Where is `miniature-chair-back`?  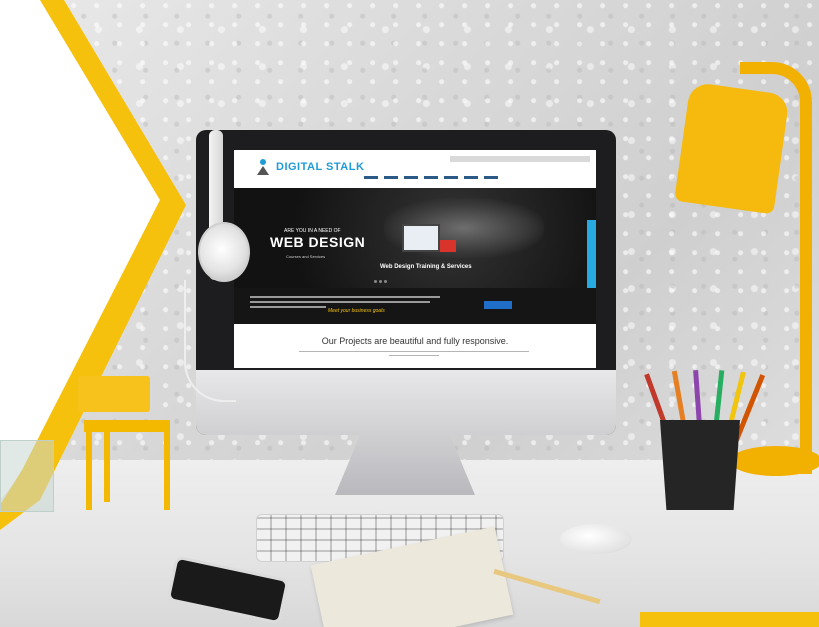 miniature-chair-back is located at coordinates (114, 394).